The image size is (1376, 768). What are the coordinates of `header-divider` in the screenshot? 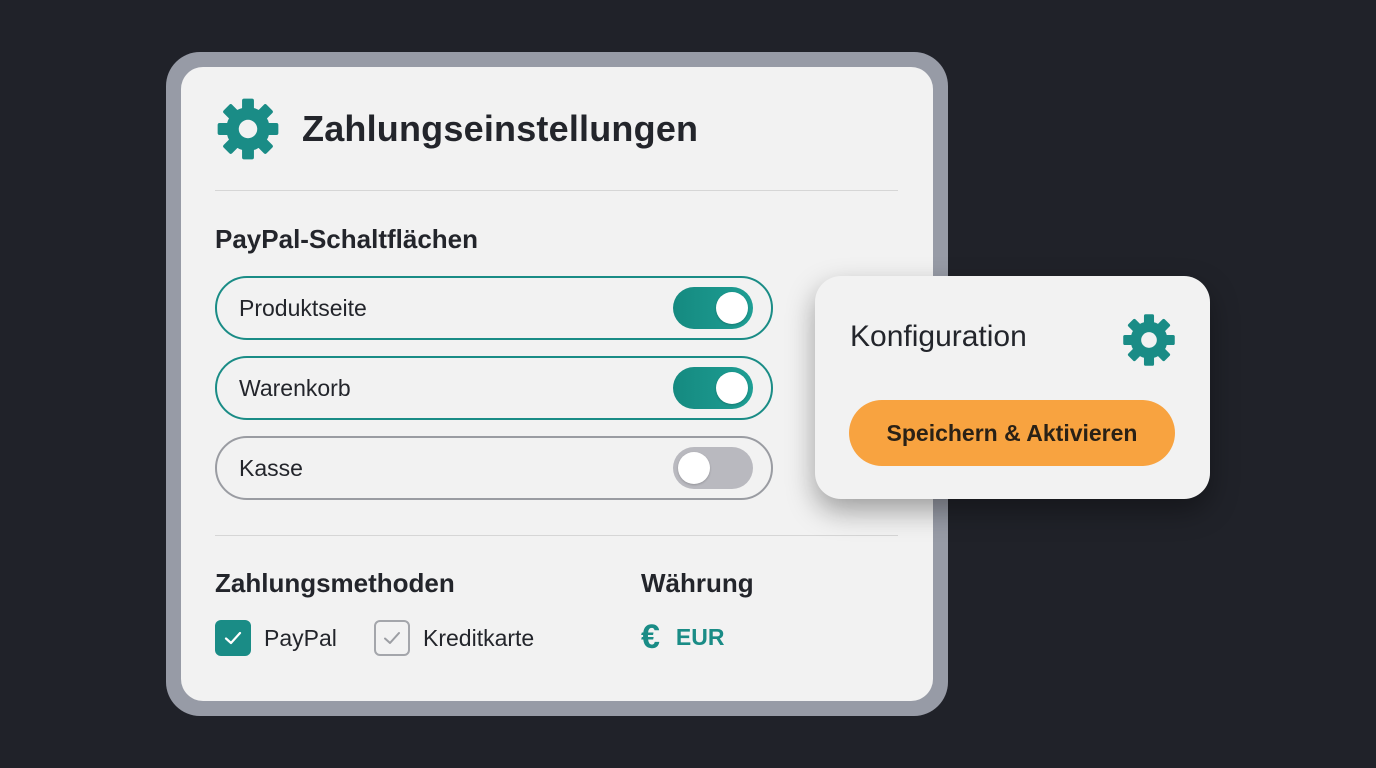 It's located at (556, 190).